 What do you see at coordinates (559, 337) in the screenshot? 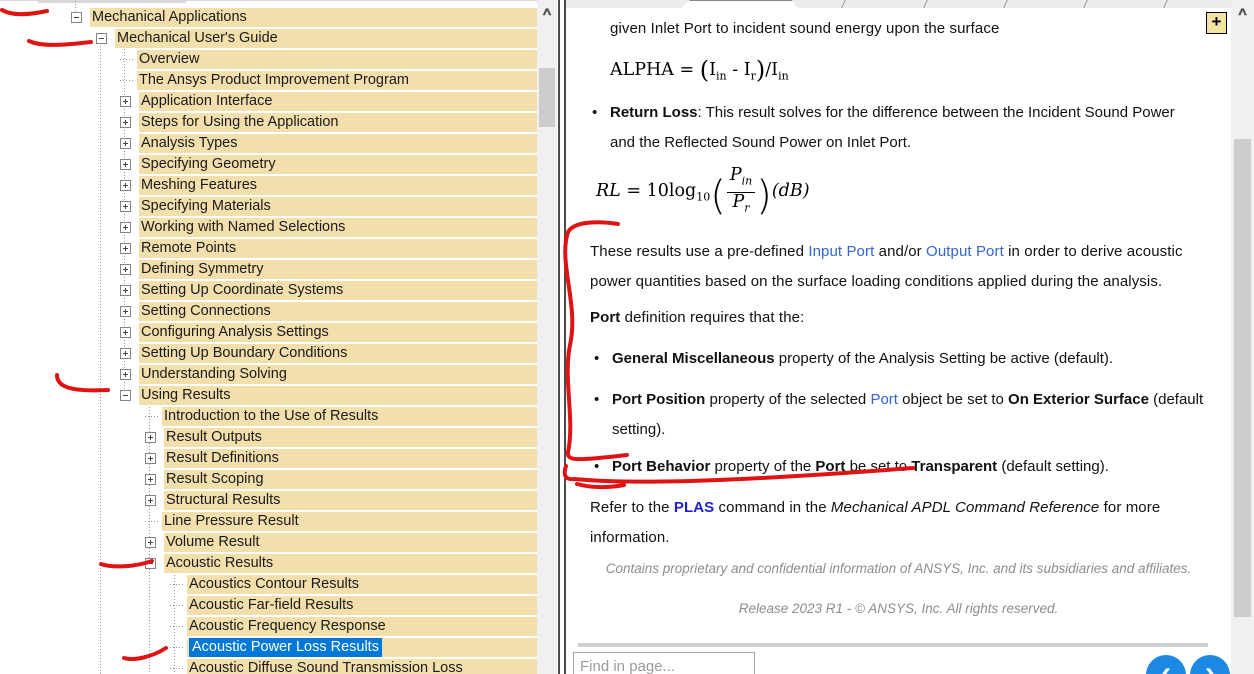
I see `panel-splitter` at bounding box center [559, 337].